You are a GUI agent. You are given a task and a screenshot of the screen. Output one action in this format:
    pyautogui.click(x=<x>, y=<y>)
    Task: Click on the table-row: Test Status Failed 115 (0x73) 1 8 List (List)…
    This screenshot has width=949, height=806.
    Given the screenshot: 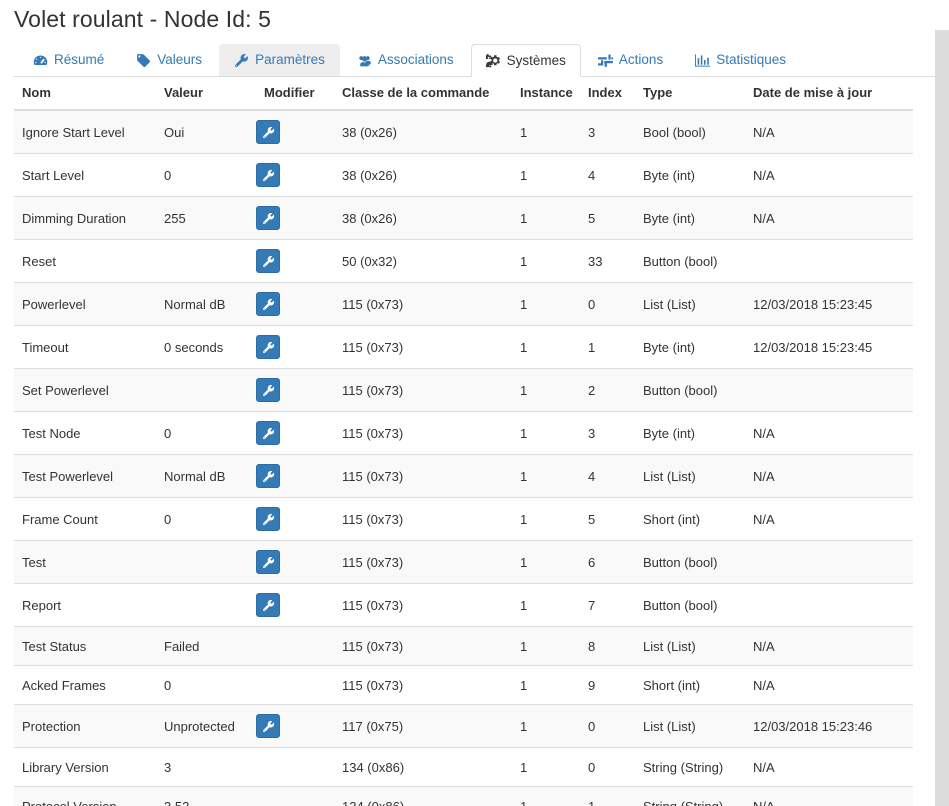 What is the action you would take?
    pyautogui.click(x=463, y=646)
    